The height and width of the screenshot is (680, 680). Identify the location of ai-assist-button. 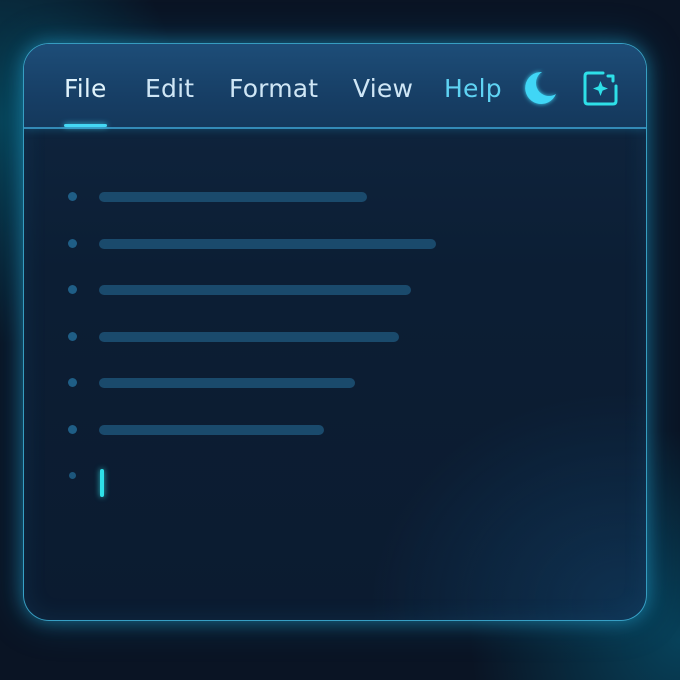
(601, 88).